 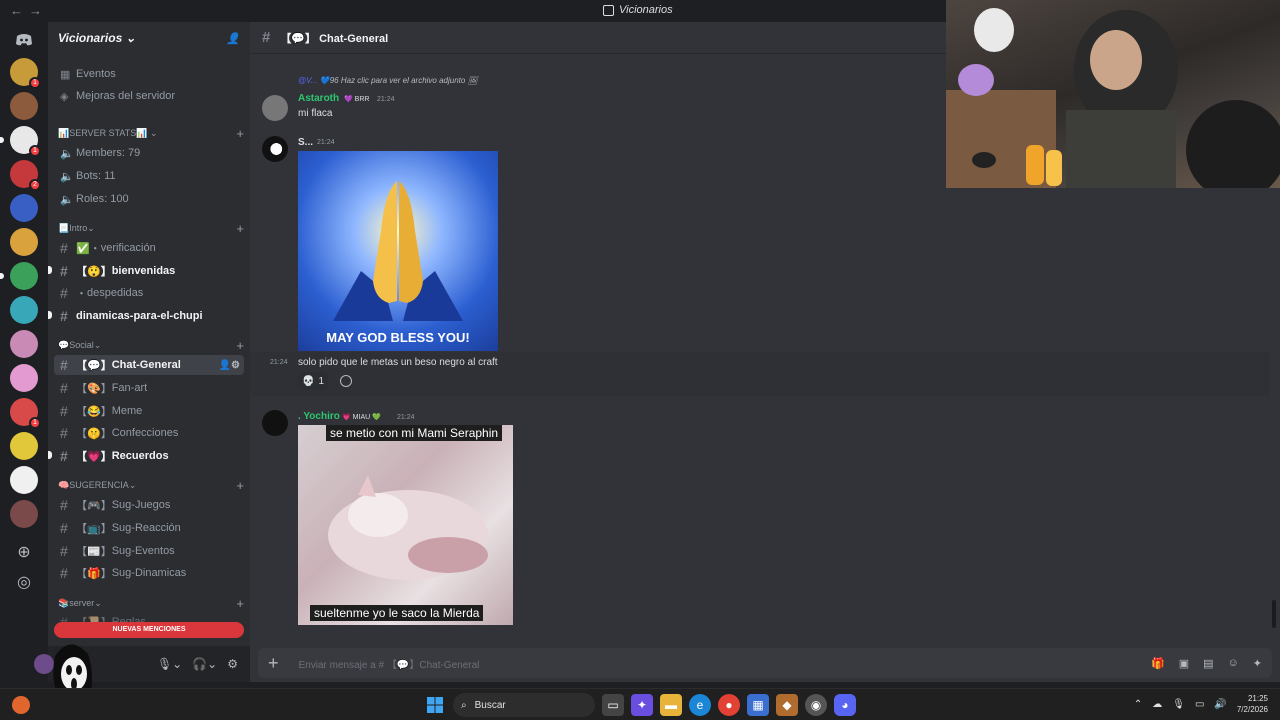 What do you see at coordinates (90, 38) in the screenshot?
I see `server-name: Vicionarios` at bounding box center [90, 38].